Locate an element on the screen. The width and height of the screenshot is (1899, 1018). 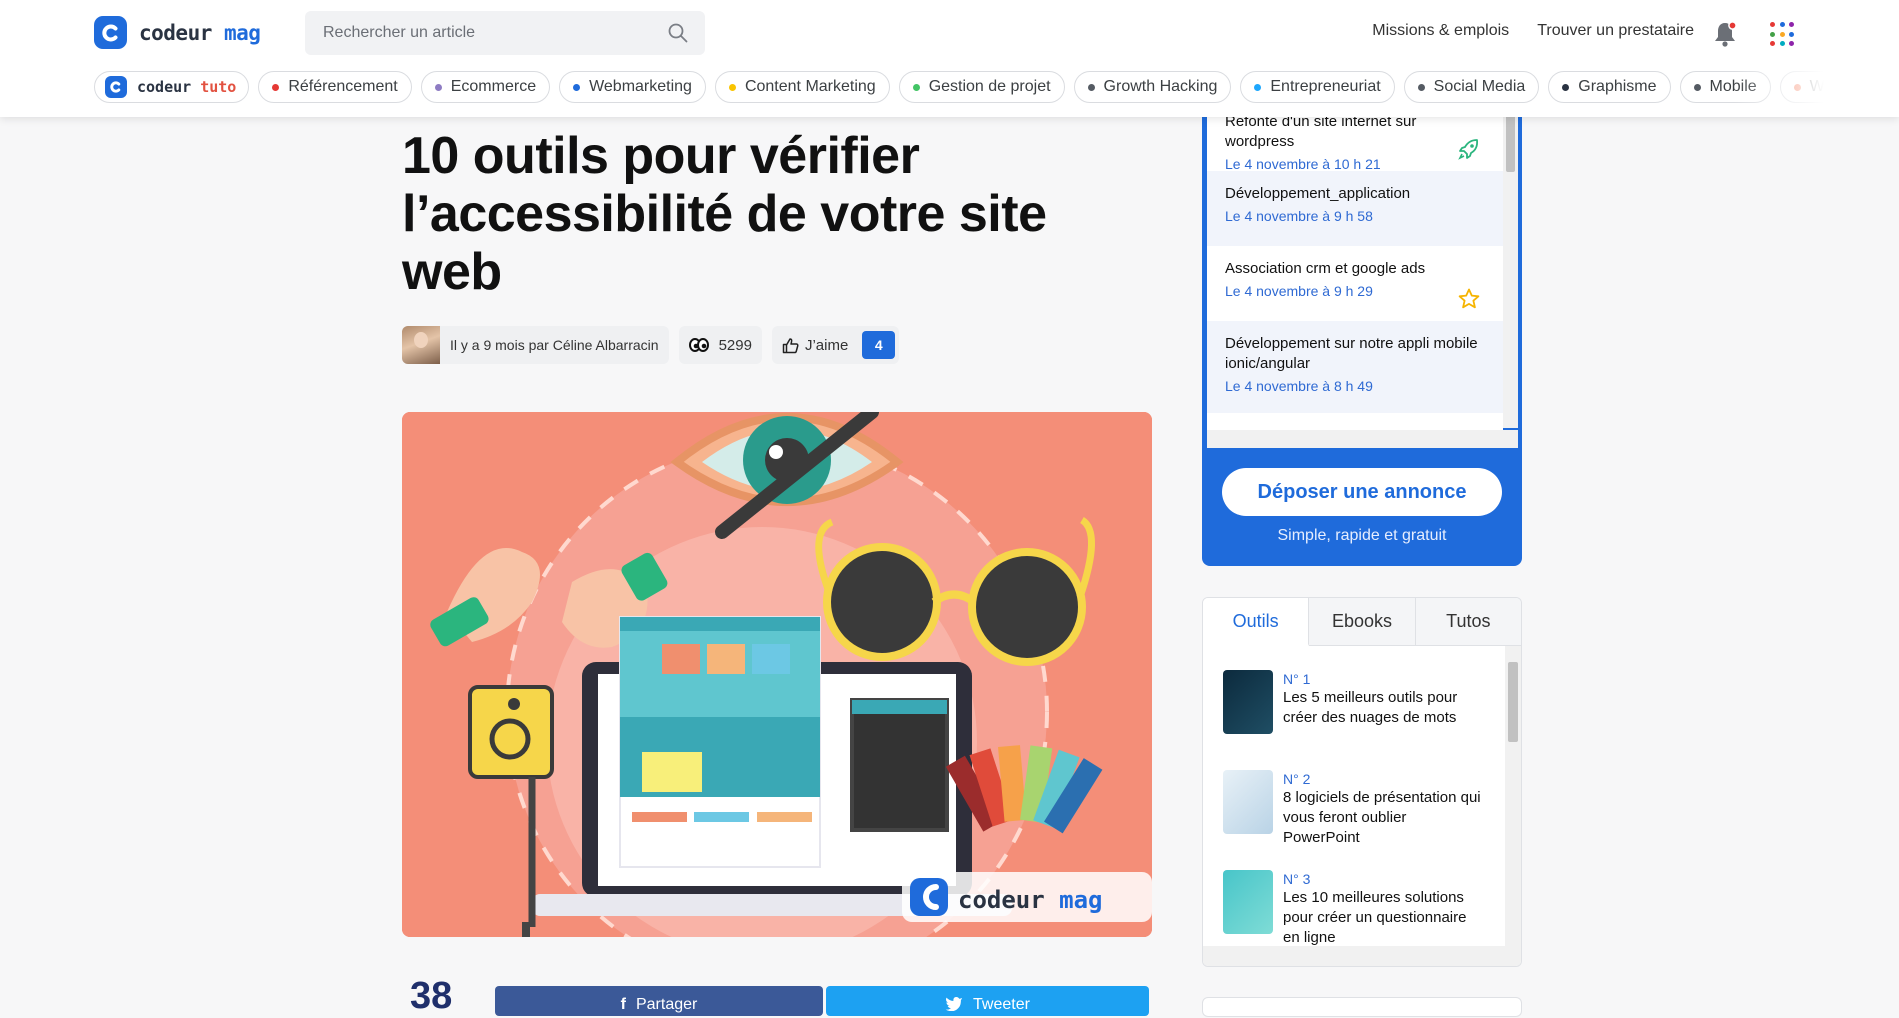
like-button: J’aime 4 is located at coordinates (835, 345).